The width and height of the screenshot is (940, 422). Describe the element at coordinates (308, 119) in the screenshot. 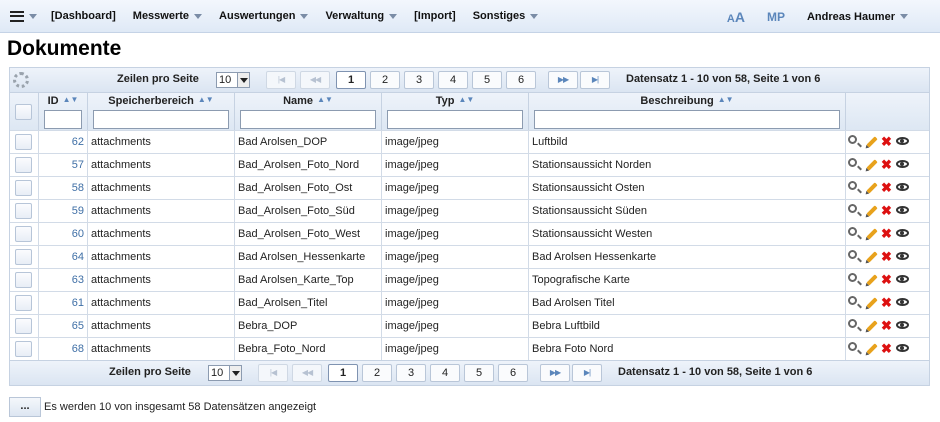

I see `filter-name-input` at that location.